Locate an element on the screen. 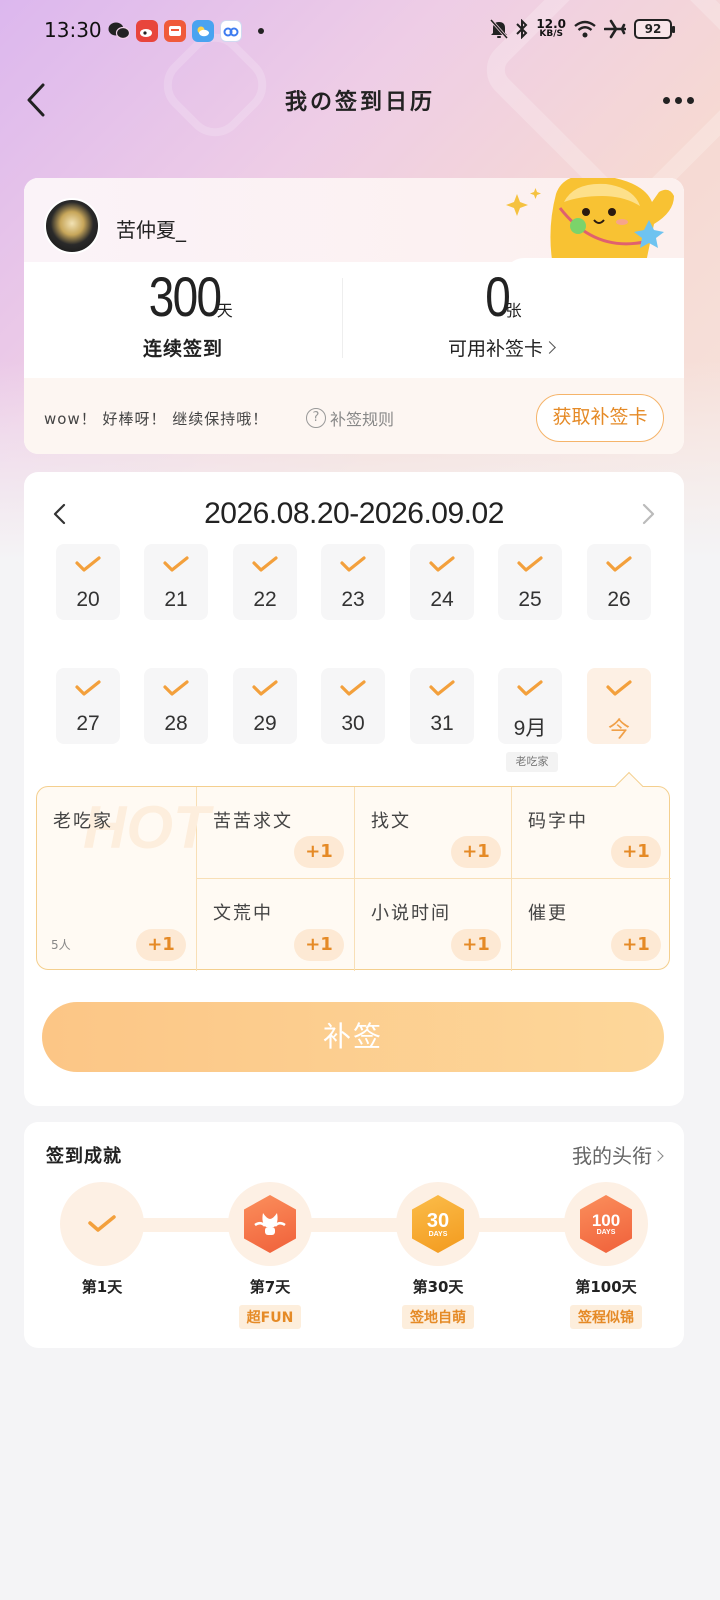 This screenshot has width=720, height=1600. achievement-day-label: 第100天 is located at coordinates (606, 1287).